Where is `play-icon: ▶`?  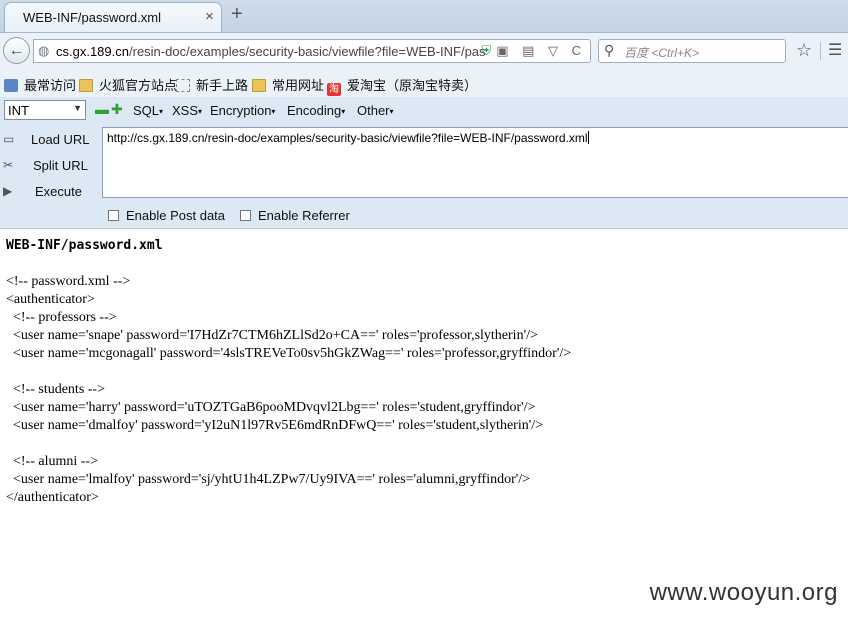
play-icon: ▶ is located at coordinates (8, 191).